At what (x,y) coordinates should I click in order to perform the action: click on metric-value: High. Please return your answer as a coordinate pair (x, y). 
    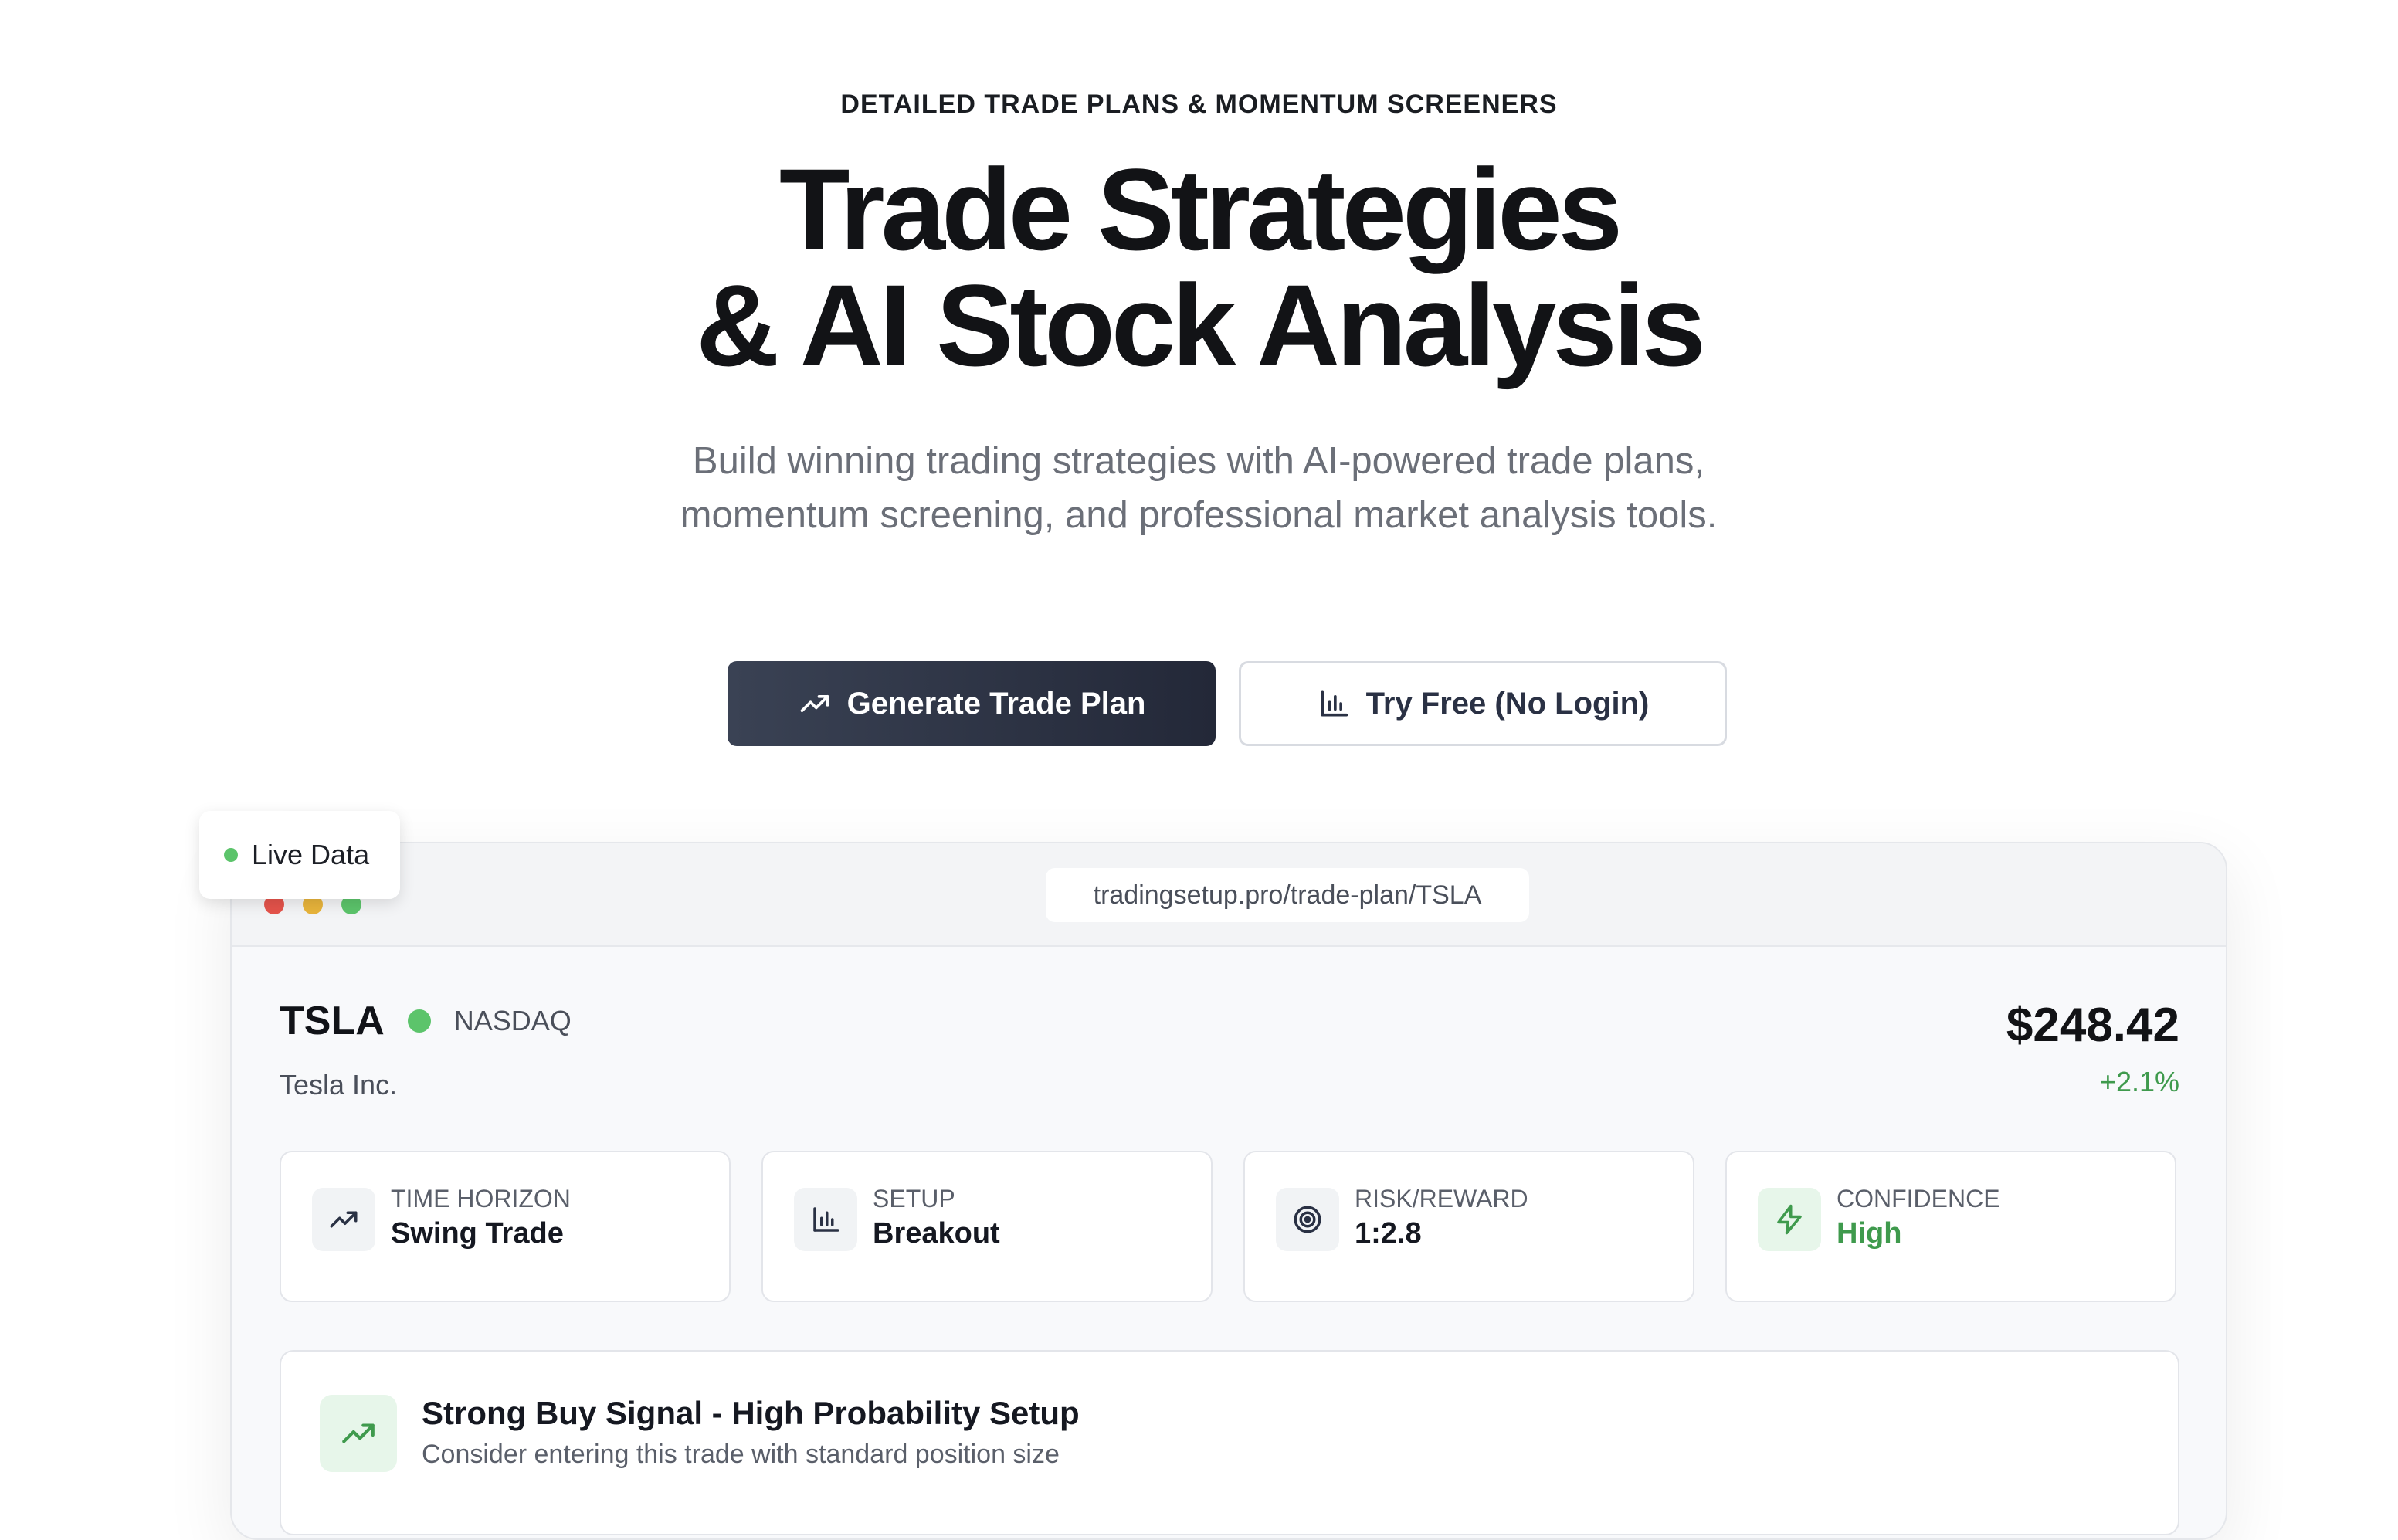
    Looking at the image, I should click on (1869, 1234).